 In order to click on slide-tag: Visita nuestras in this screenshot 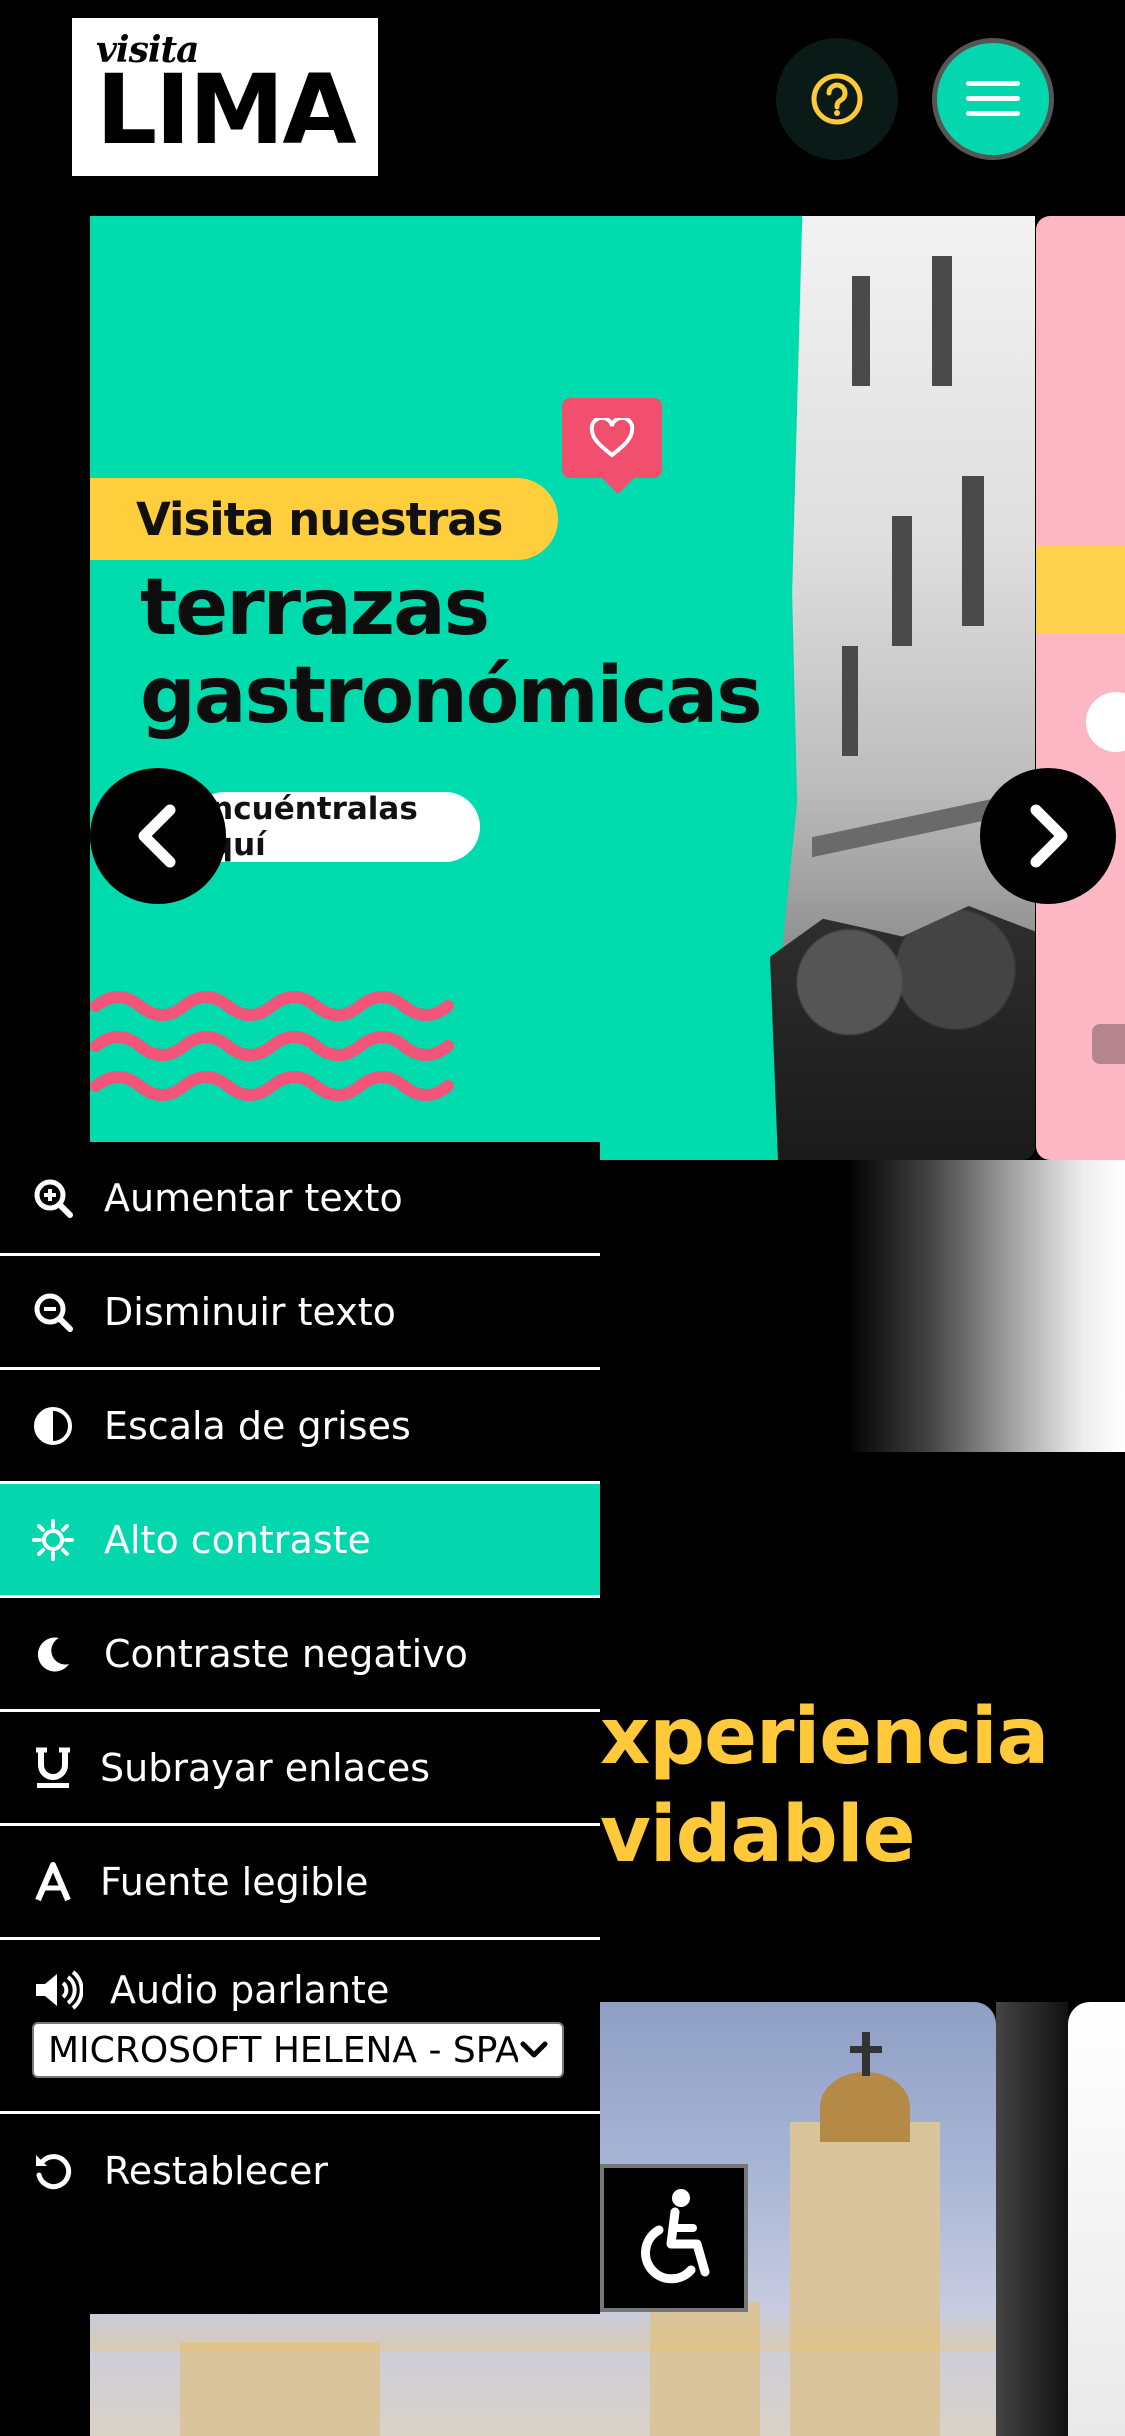, I will do `click(324, 519)`.